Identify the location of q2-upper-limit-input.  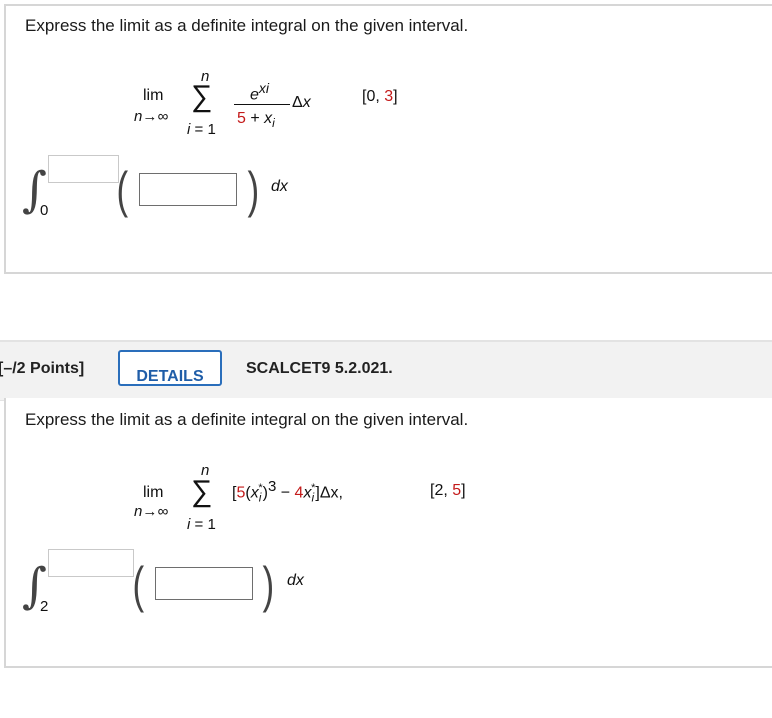
(91, 563).